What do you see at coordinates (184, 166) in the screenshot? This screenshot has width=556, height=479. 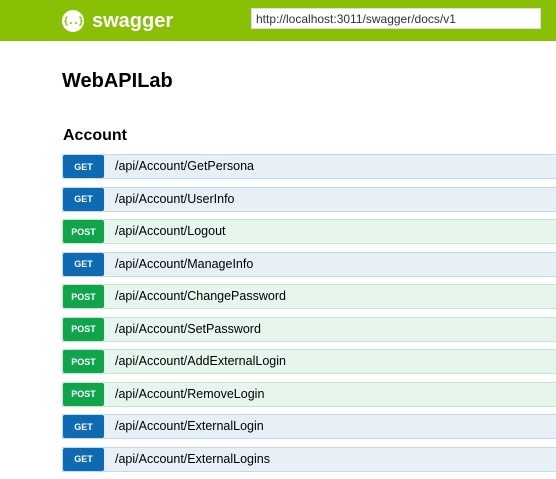 I see `operation-path: /api/Account/GetPersona` at bounding box center [184, 166].